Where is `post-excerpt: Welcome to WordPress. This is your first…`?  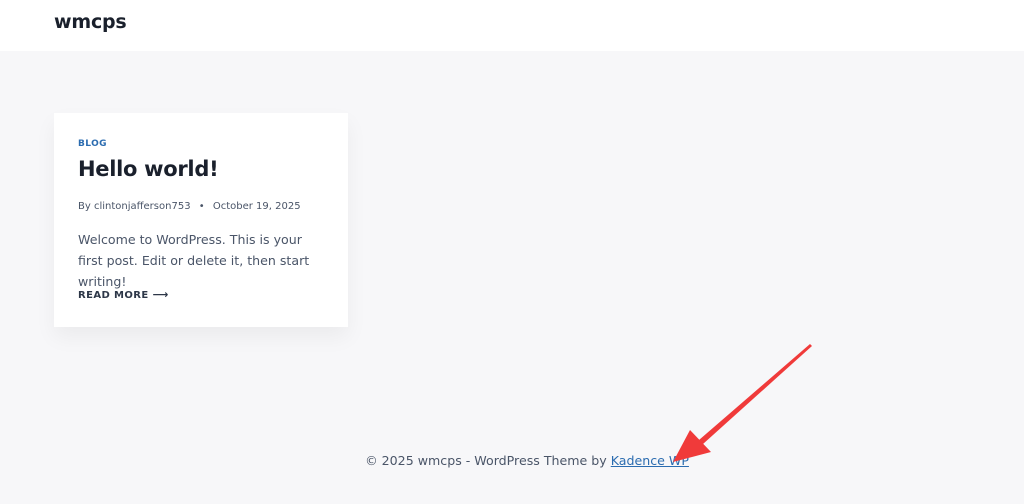
post-excerpt: Welcome to WordPress. This is your first… is located at coordinates (194, 260).